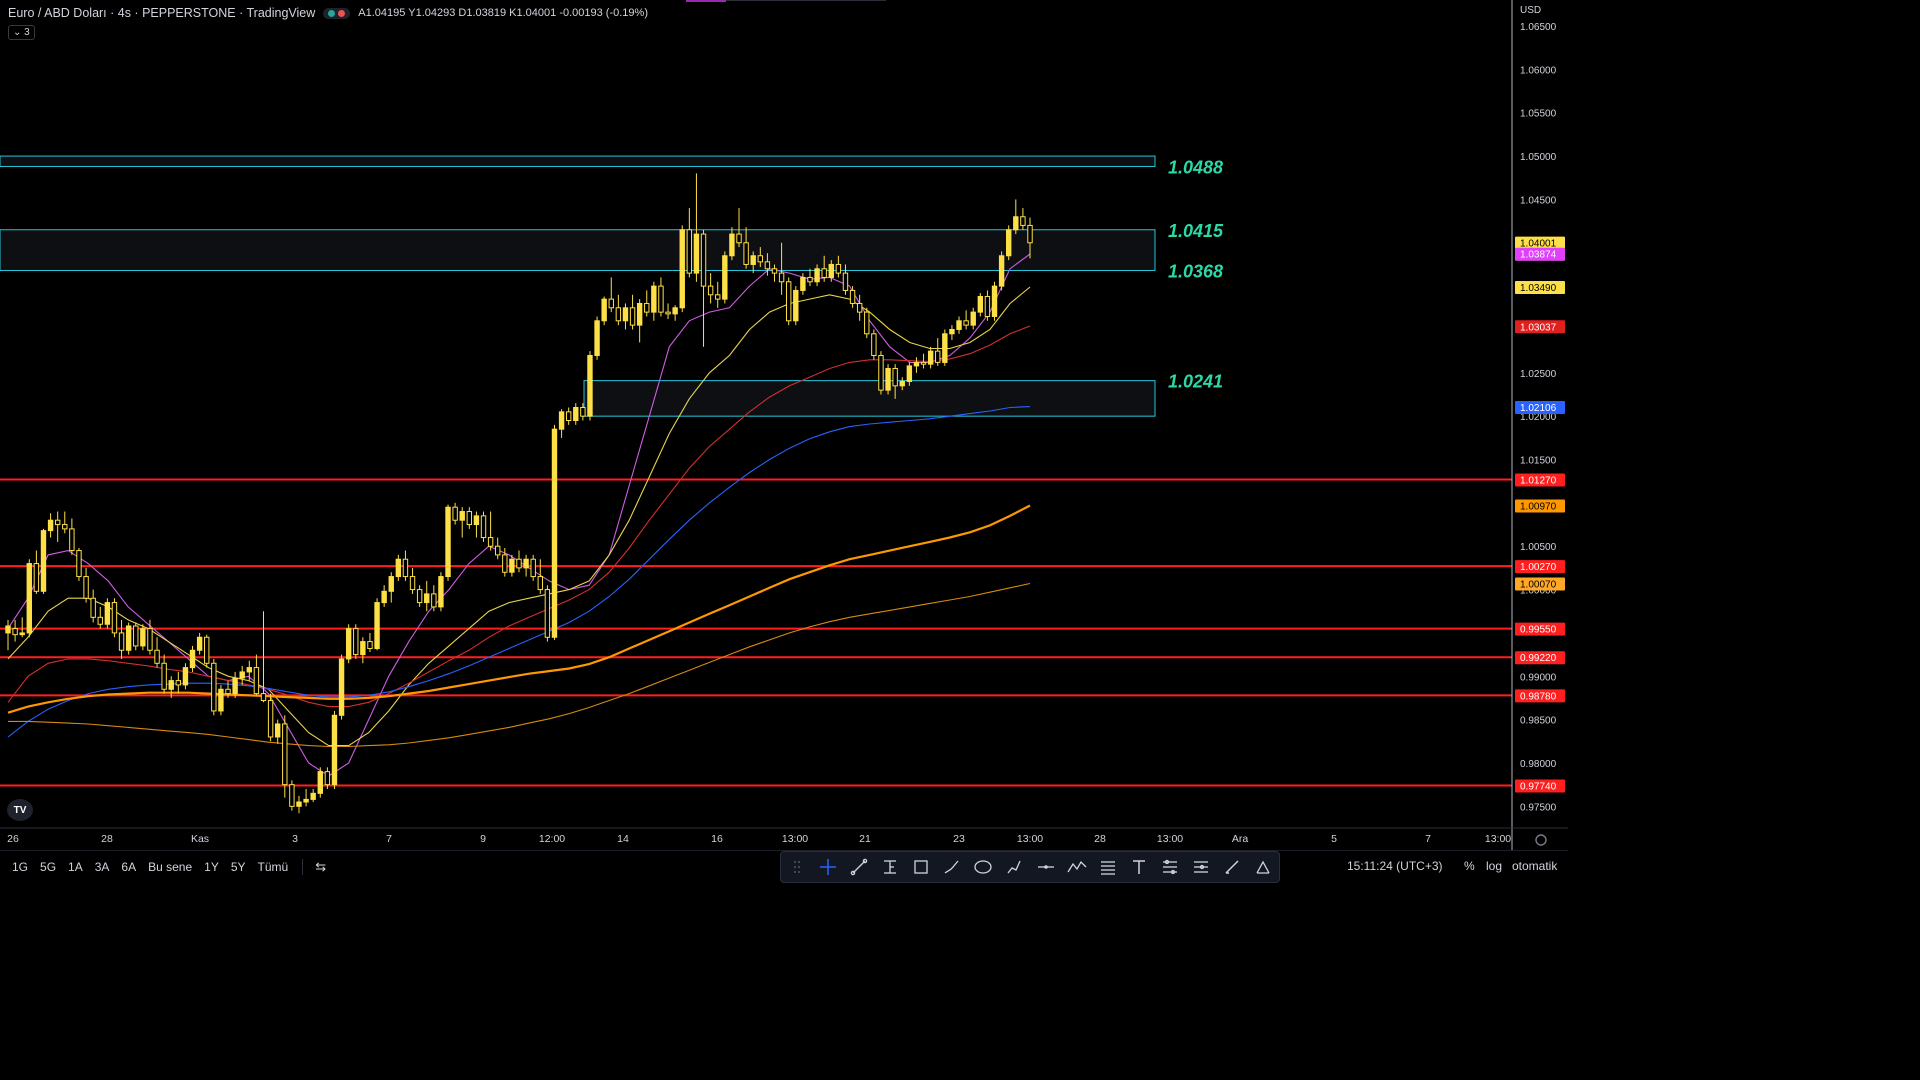  What do you see at coordinates (797, 867) in the screenshot?
I see `grip-icon` at bounding box center [797, 867].